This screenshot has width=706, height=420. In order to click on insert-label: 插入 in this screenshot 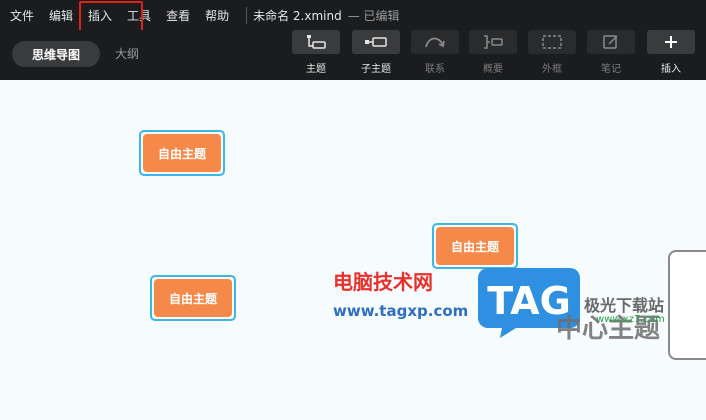, I will do `click(671, 69)`.